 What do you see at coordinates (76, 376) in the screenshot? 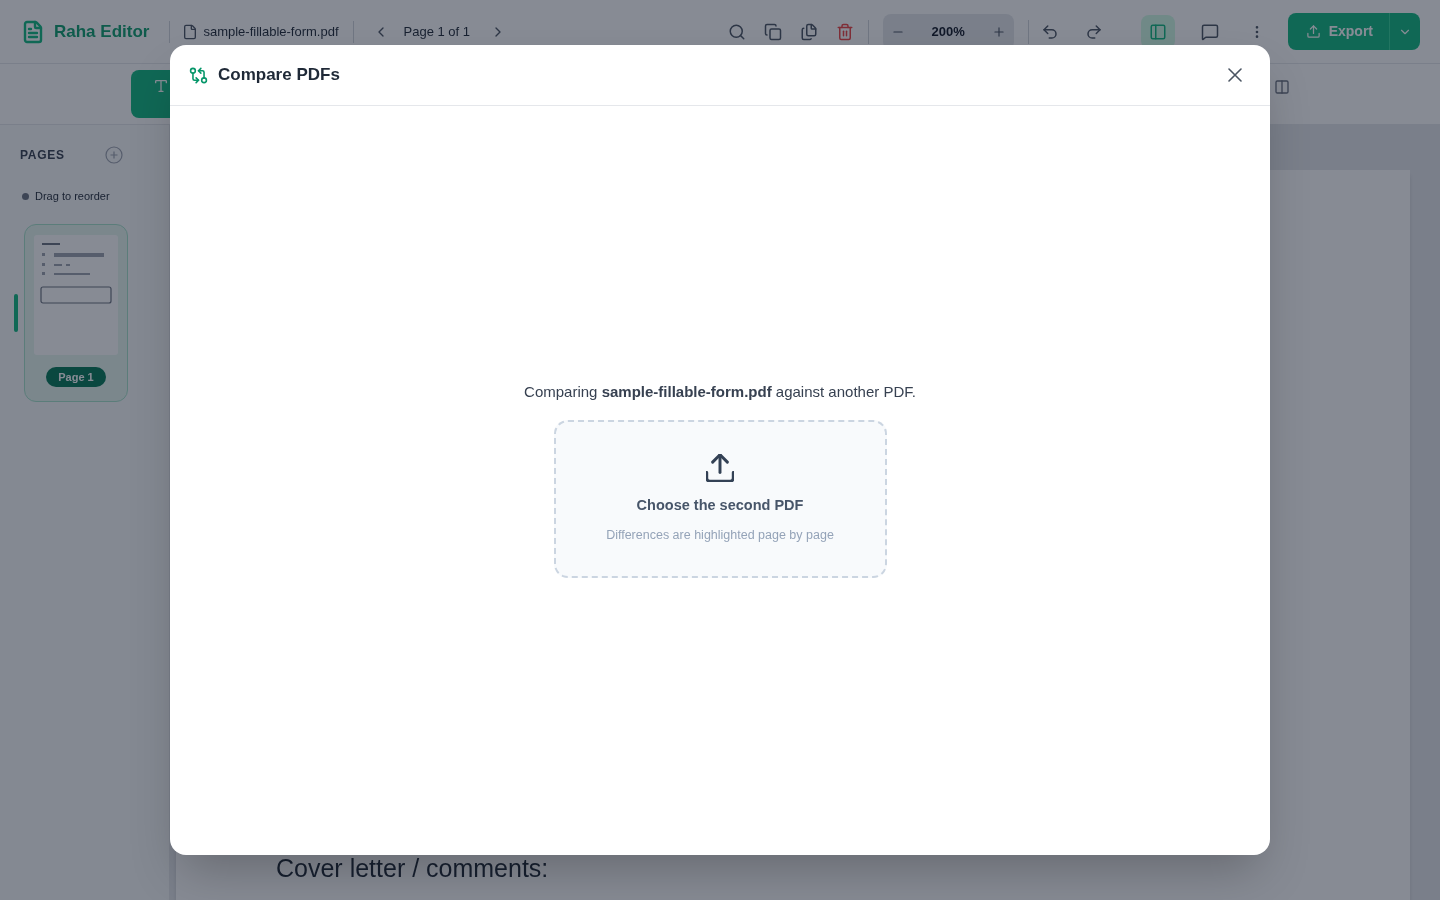
I see `page-label: Page 1` at bounding box center [76, 376].